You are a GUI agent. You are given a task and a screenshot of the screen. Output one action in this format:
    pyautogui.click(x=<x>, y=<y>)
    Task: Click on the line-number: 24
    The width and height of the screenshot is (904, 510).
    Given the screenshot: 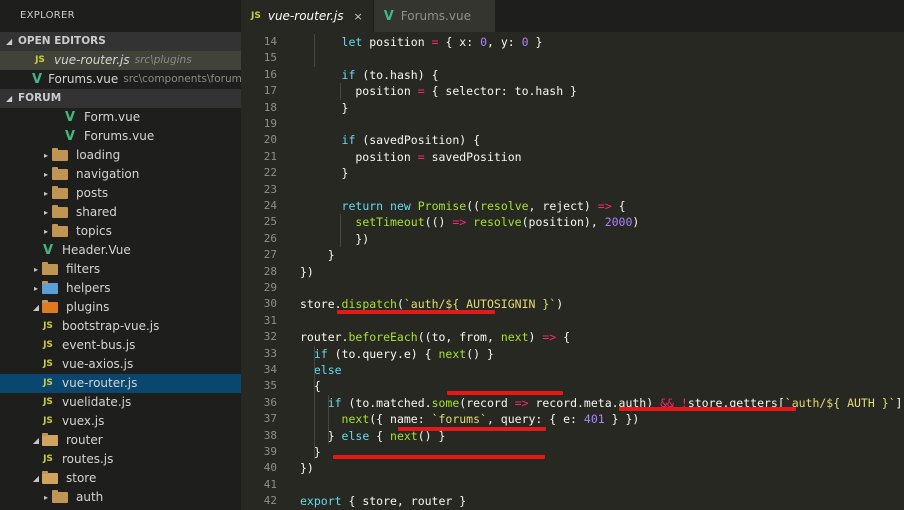 What is the action you would take?
    pyautogui.click(x=270, y=205)
    